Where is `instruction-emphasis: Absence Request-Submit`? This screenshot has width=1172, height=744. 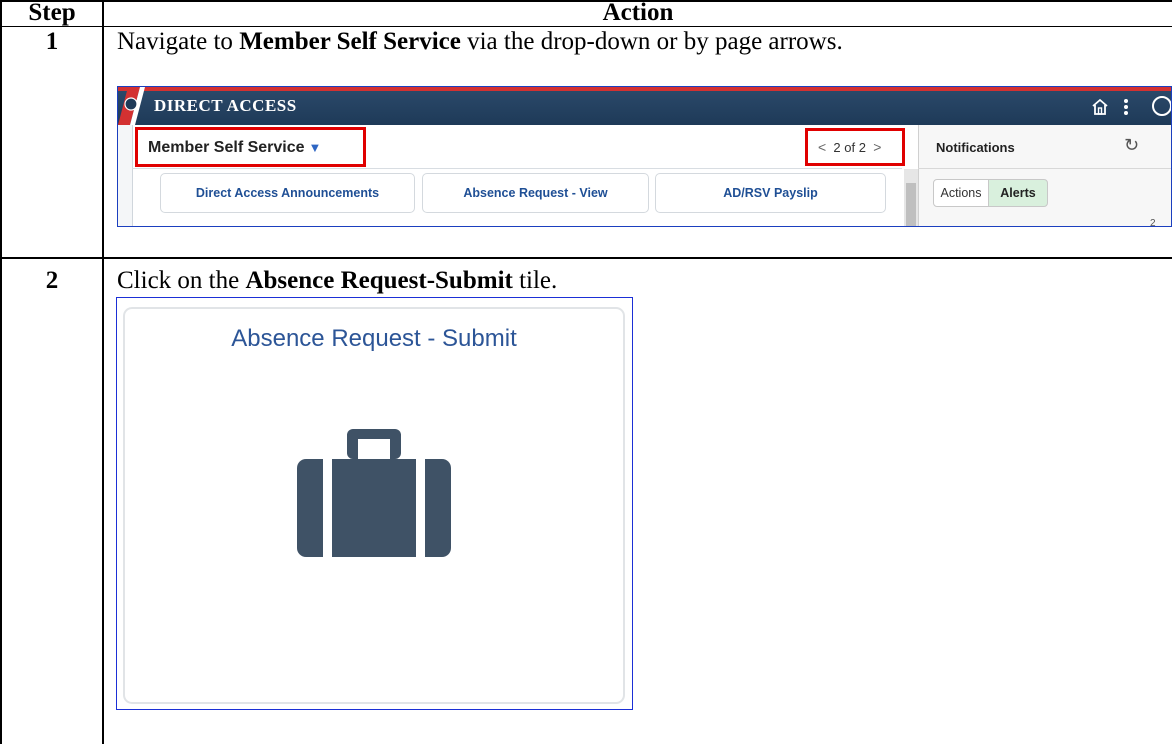
instruction-emphasis: Absence Request-Submit is located at coordinates (379, 280).